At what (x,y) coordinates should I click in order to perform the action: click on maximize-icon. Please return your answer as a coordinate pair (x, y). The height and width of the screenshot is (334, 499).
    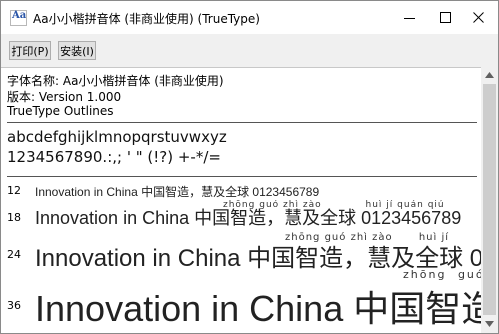
    Looking at the image, I should click on (445, 17).